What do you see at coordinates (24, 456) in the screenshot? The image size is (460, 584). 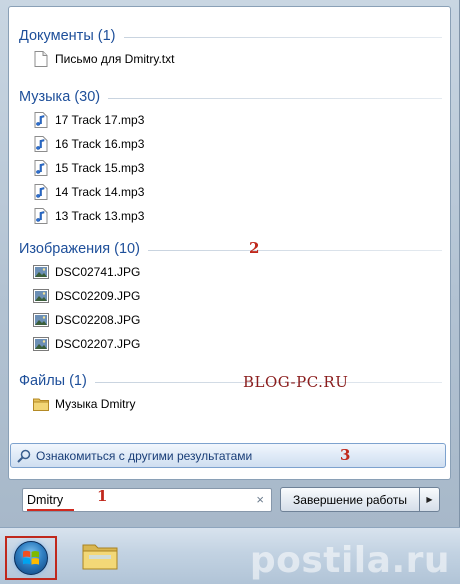 I see `search-icon` at bounding box center [24, 456].